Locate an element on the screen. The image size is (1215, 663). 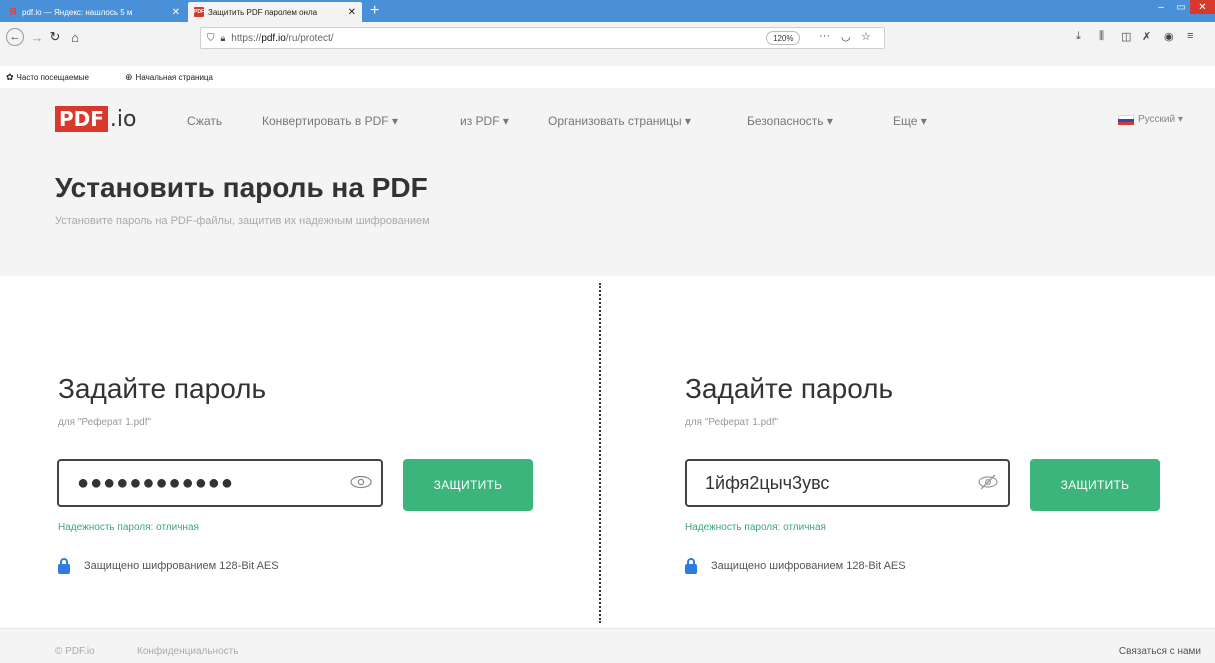
language-selector: Русский ▾ is located at coordinates (1150, 119).